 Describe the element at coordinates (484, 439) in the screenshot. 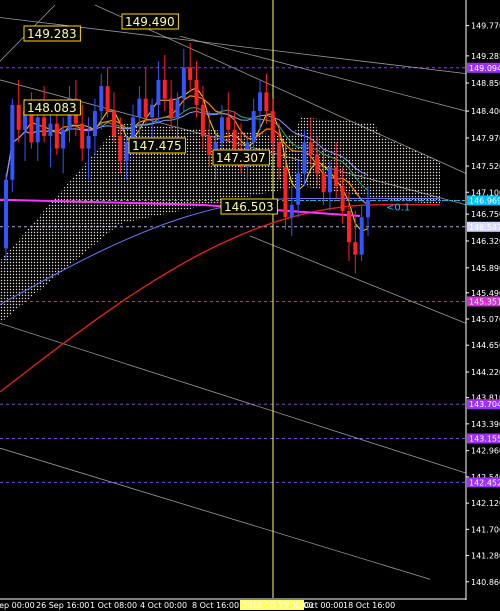

I see `price-level-label: 143.155` at that location.